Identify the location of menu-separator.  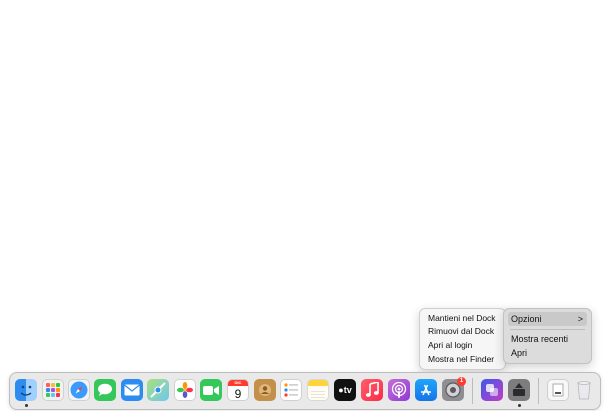
(547, 329).